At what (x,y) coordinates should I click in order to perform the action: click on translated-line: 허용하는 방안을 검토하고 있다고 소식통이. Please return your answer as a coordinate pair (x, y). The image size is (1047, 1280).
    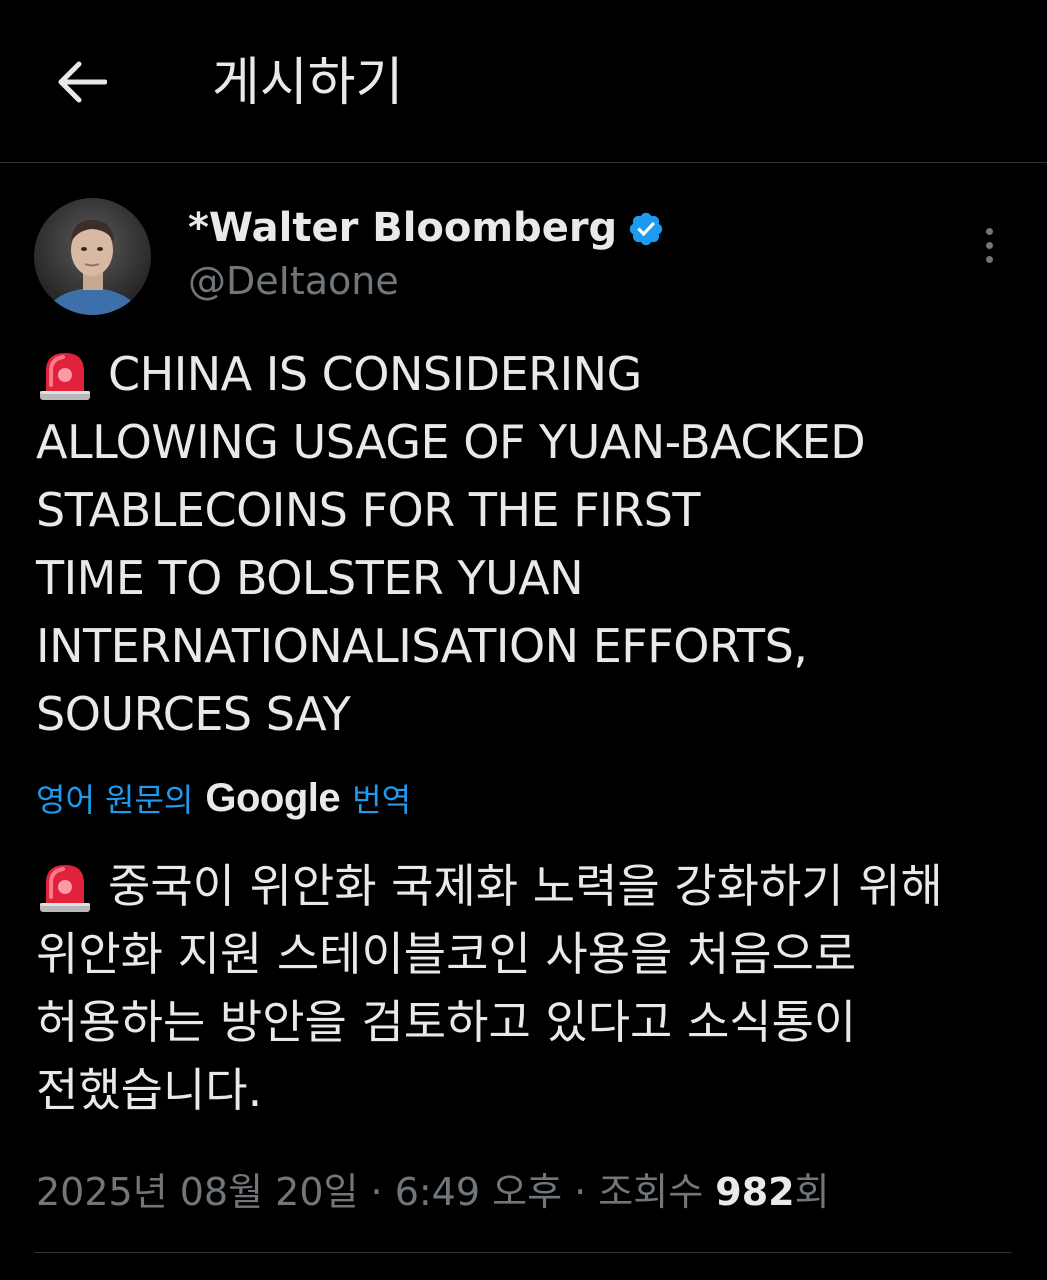
    Looking at the image, I should click on (446, 1022).